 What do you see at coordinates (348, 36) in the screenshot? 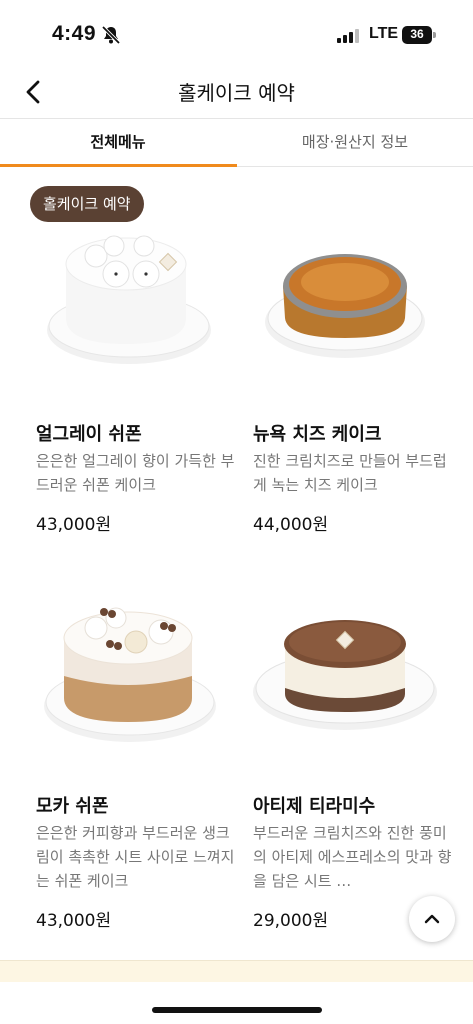
I see `signal-icon` at bounding box center [348, 36].